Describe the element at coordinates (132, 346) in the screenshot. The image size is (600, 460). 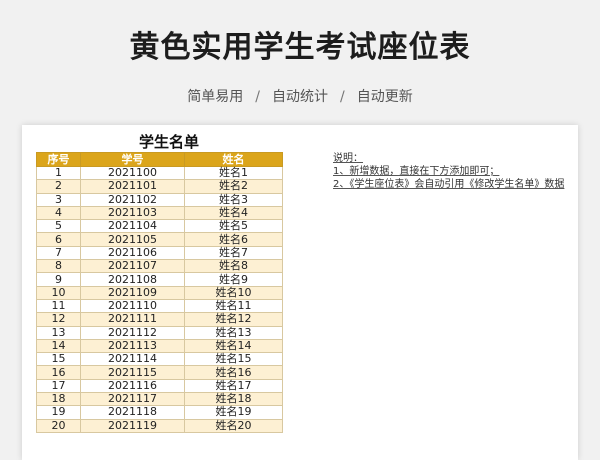
I see `cell-student-id: 2021113` at that location.